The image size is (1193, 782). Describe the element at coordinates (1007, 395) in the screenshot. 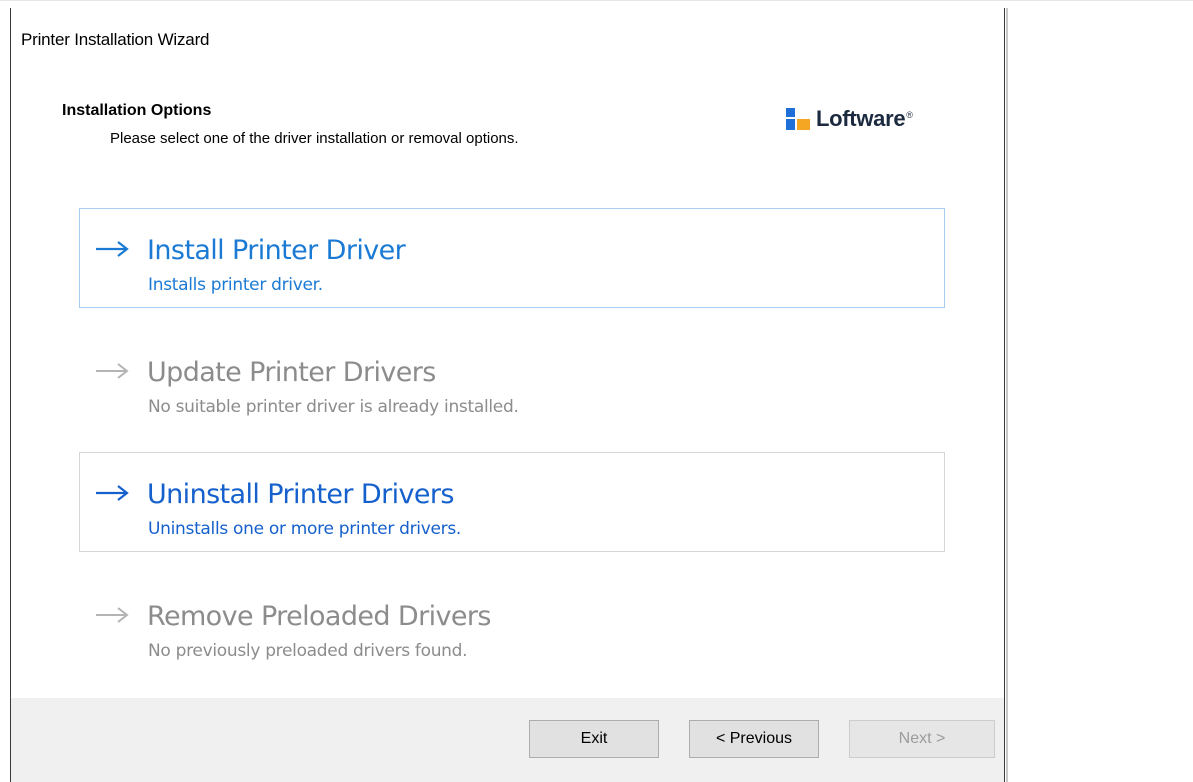

I see `window-right-shadow` at that location.